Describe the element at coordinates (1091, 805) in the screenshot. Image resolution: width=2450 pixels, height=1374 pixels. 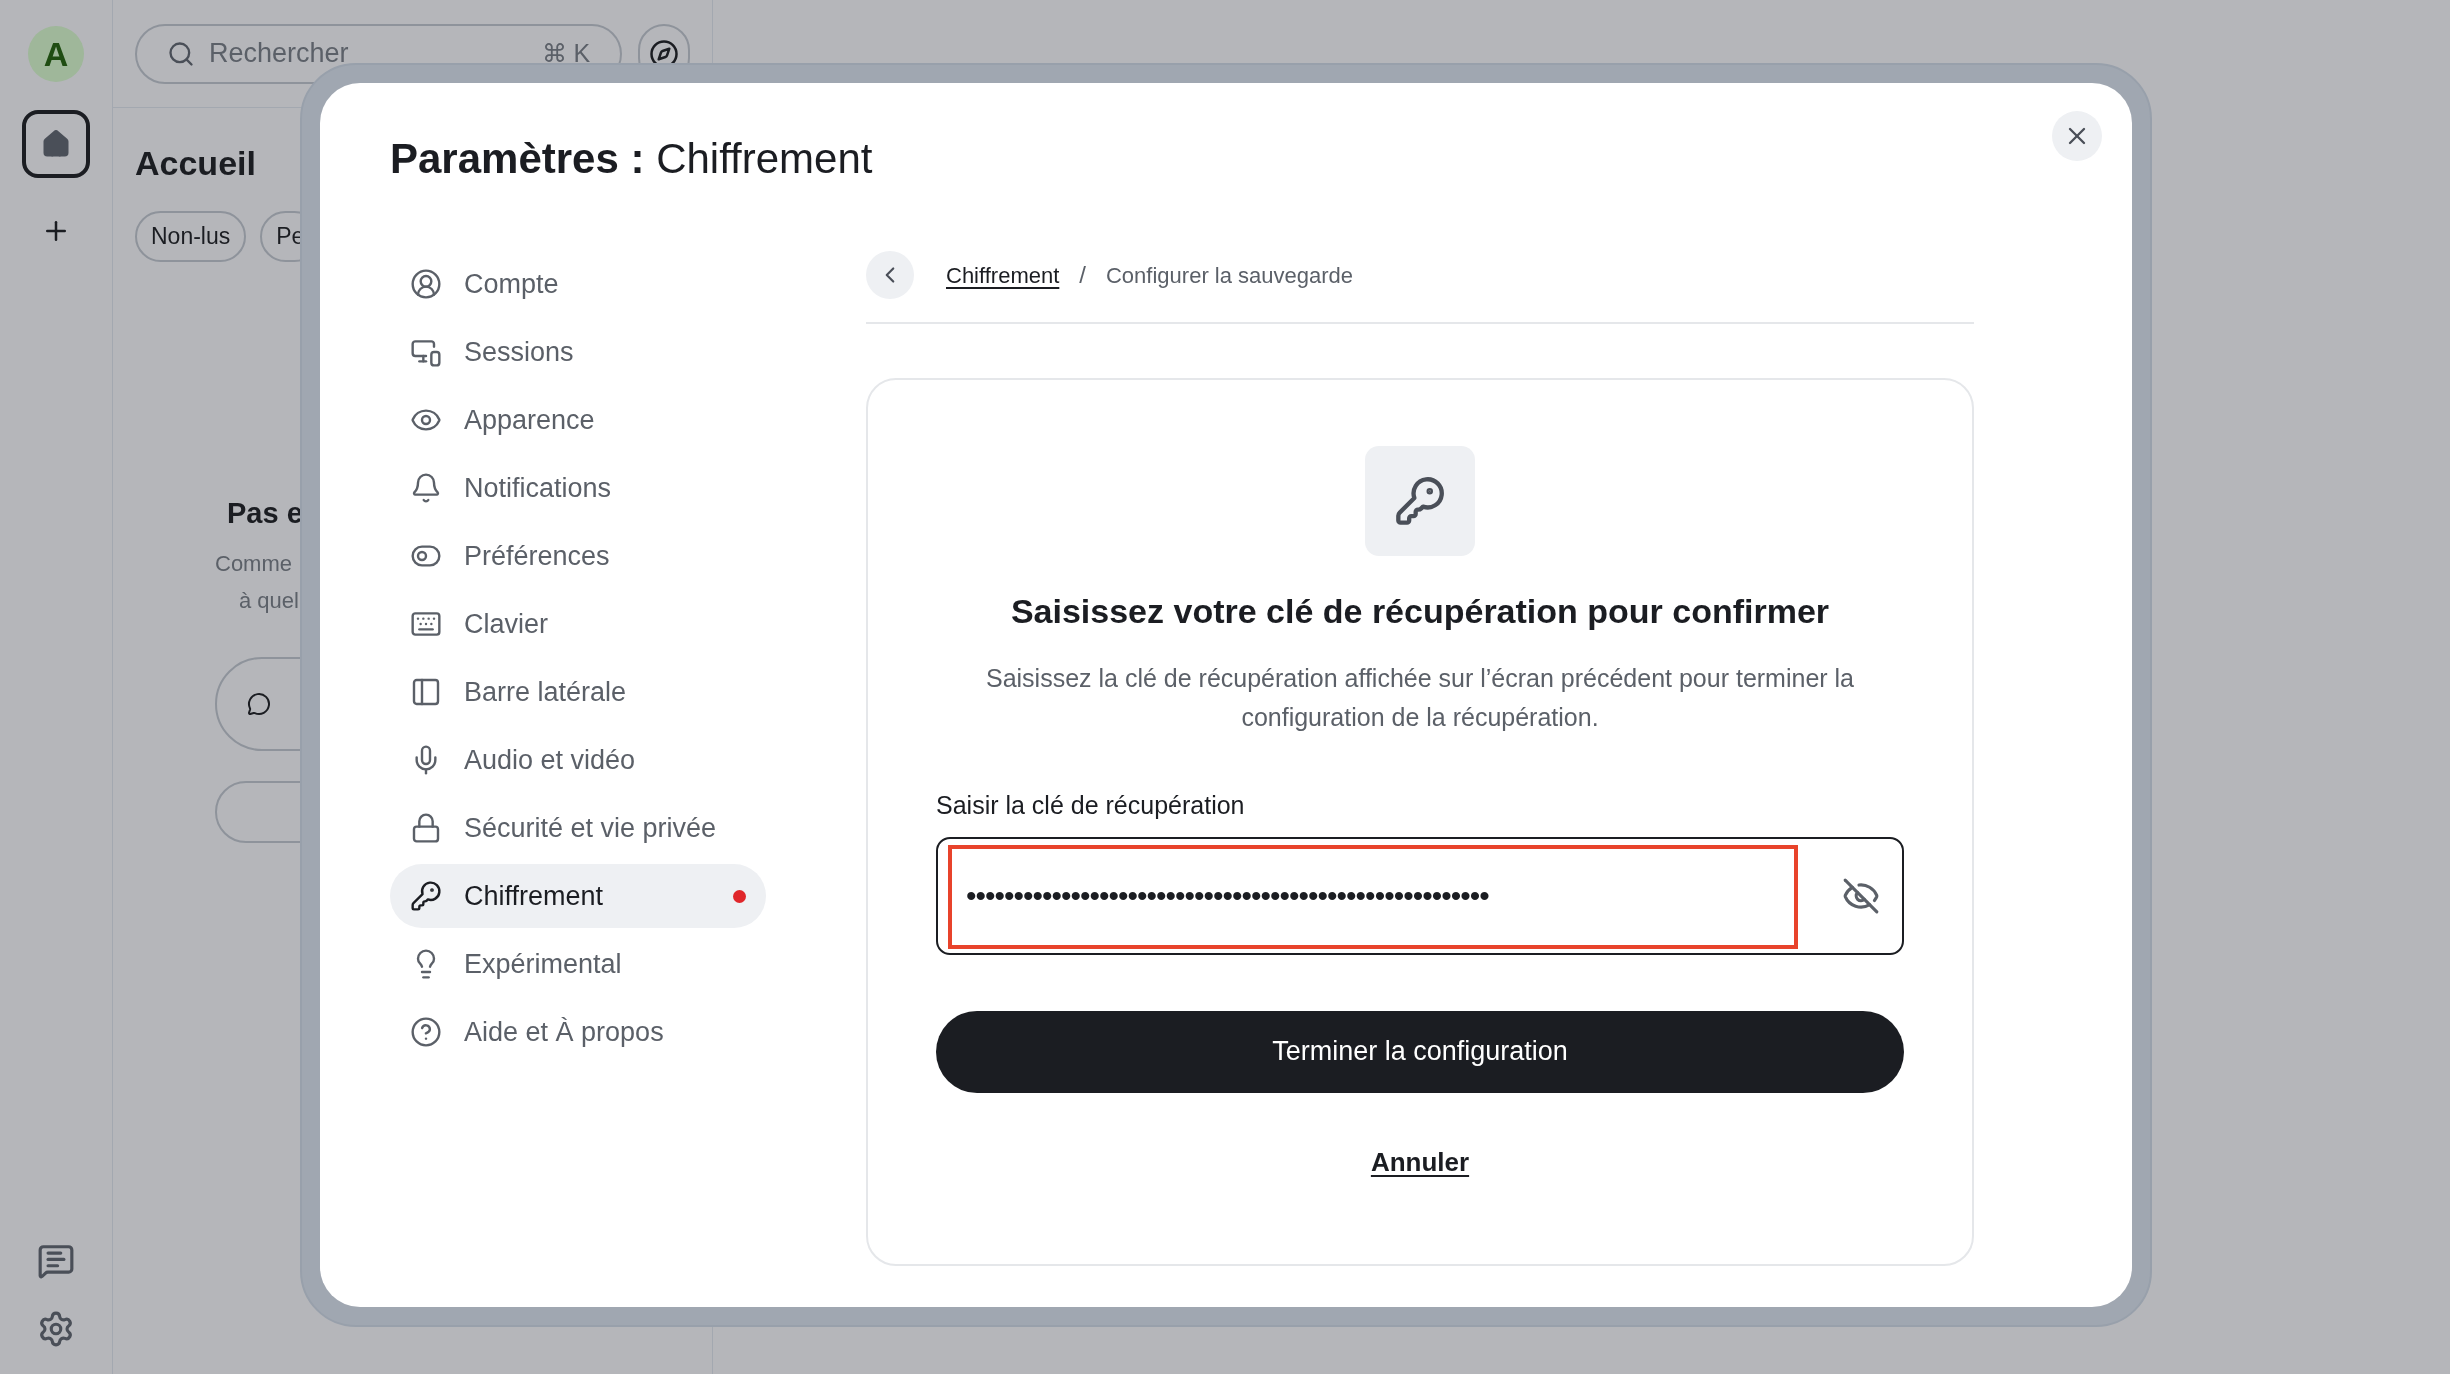
I see `field-label: Saisir la clé de récupération` at that location.